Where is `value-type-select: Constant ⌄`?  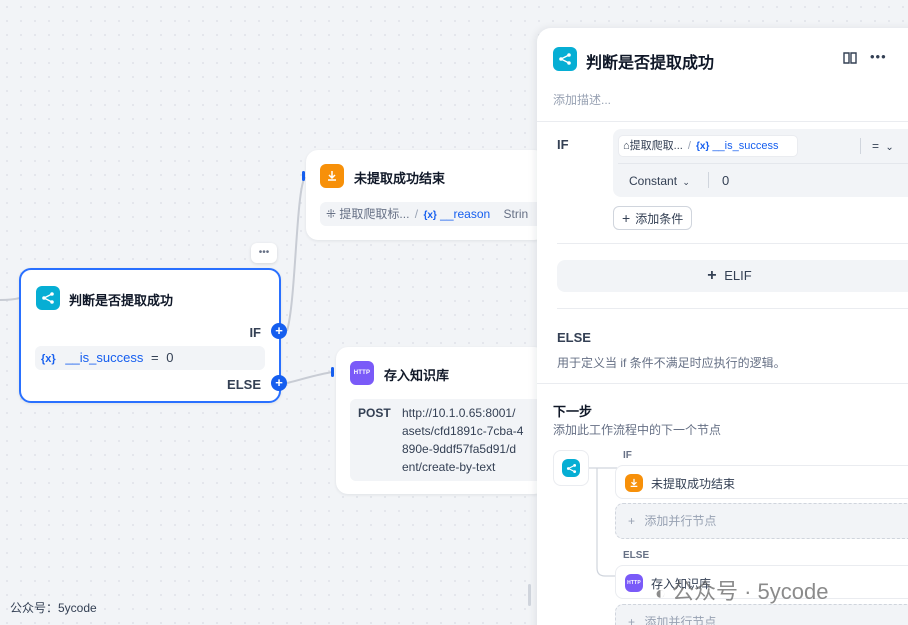
value-type-select: Constant ⌄ is located at coordinates (659, 181).